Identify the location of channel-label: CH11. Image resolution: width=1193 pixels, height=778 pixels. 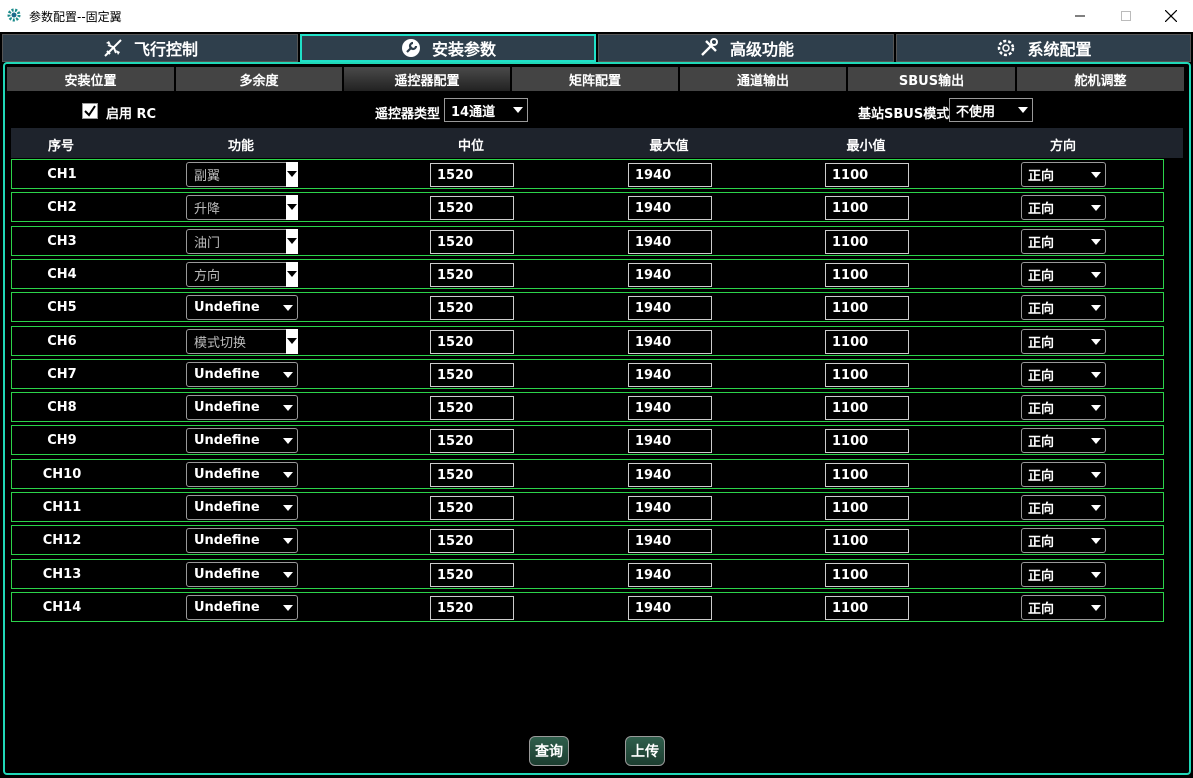
(62, 507).